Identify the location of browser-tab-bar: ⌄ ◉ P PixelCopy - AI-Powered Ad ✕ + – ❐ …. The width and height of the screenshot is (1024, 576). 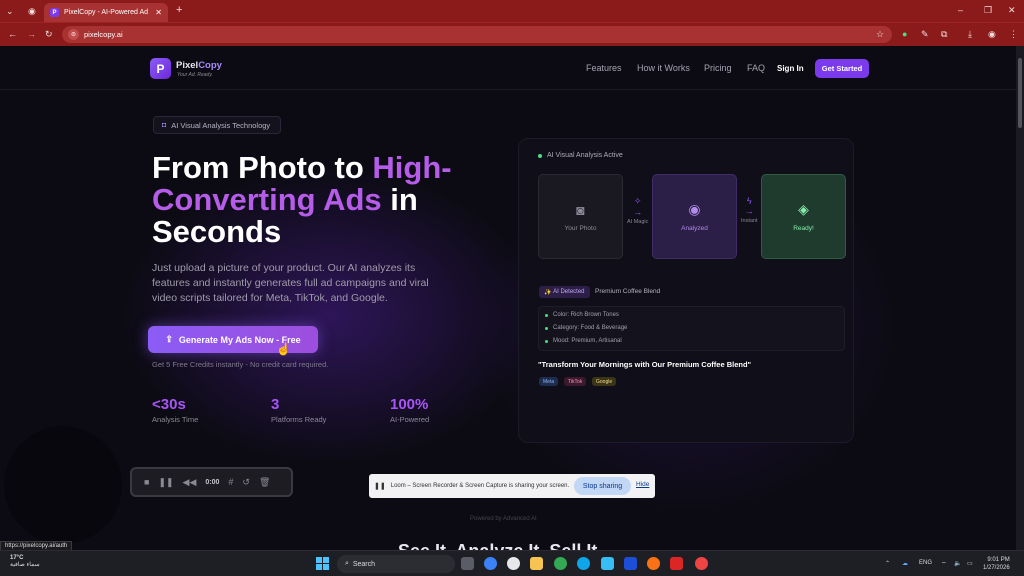
(512, 11).